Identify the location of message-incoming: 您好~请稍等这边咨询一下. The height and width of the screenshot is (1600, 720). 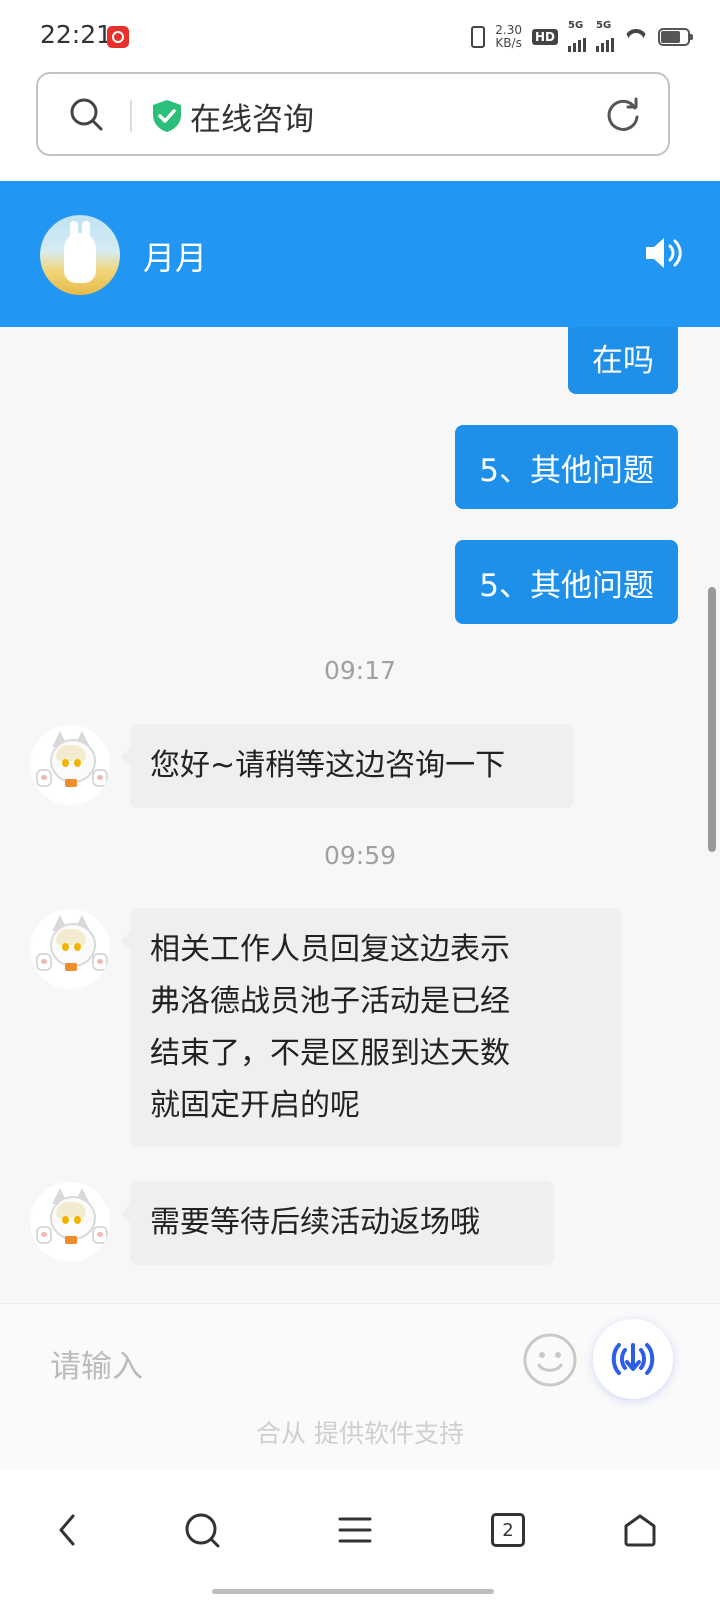
(347, 766).